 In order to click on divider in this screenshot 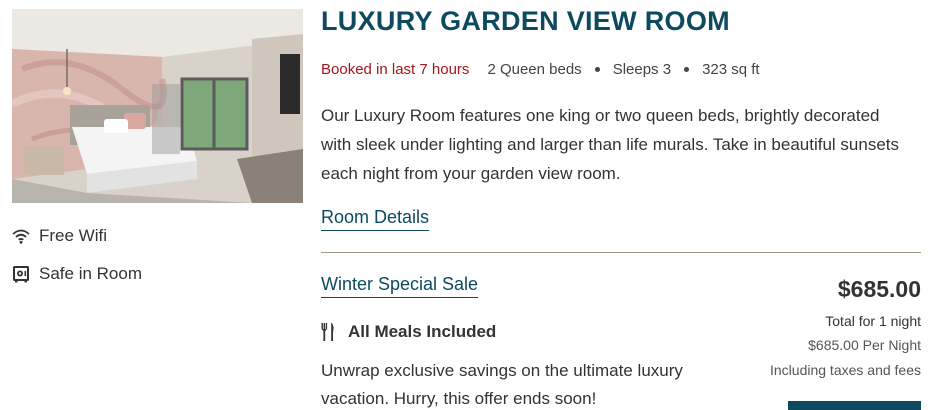, I will do `click(621, 252)`.